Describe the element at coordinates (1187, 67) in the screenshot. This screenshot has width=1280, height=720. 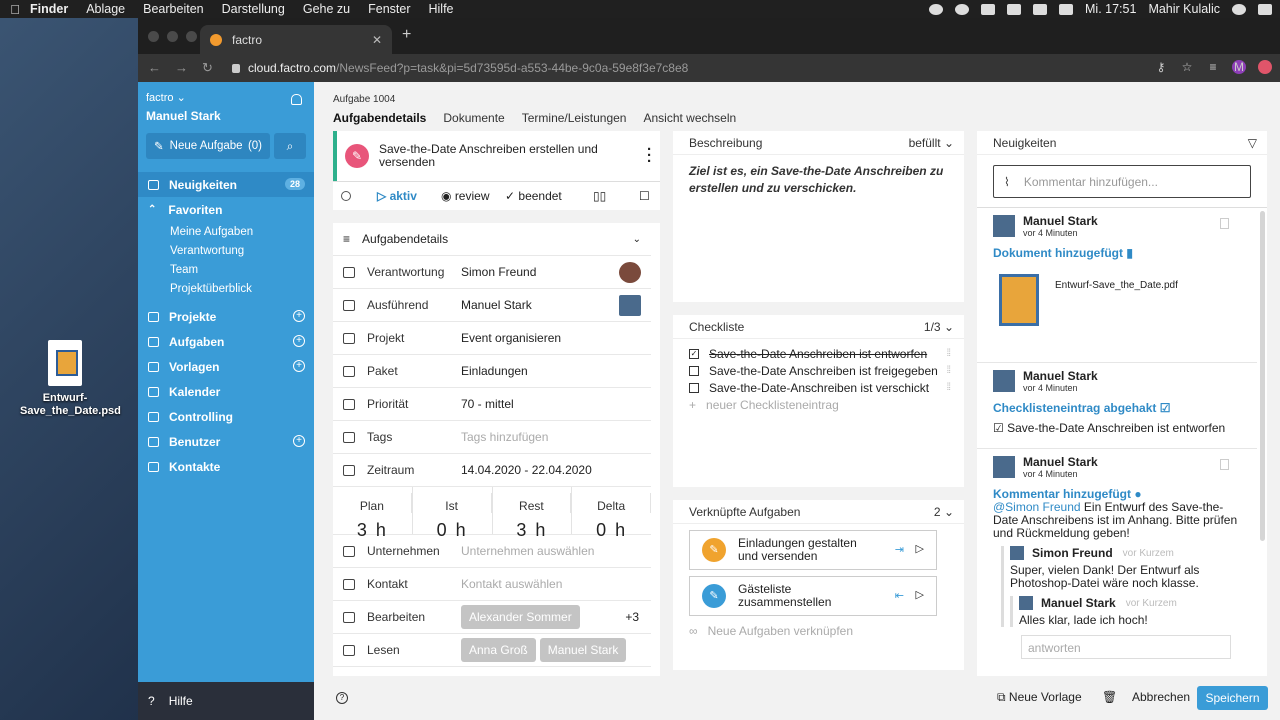
I see `bookmark-star-icon: ☆` at that location.